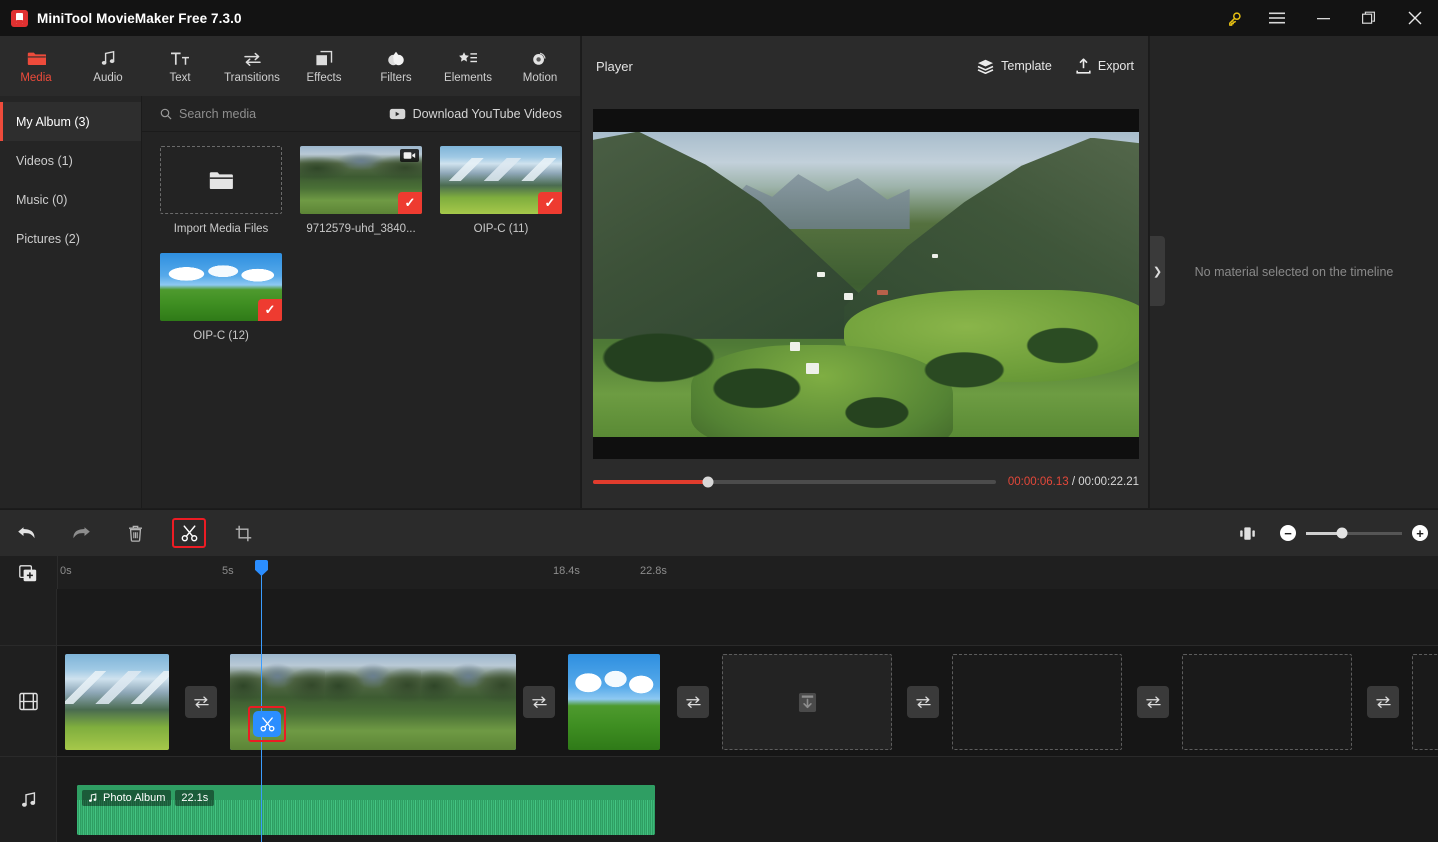 The image size is (1438, 842). Describe the element at coordinates (794, 482) in the screenshot. I see `player-progress-bar` at that location.